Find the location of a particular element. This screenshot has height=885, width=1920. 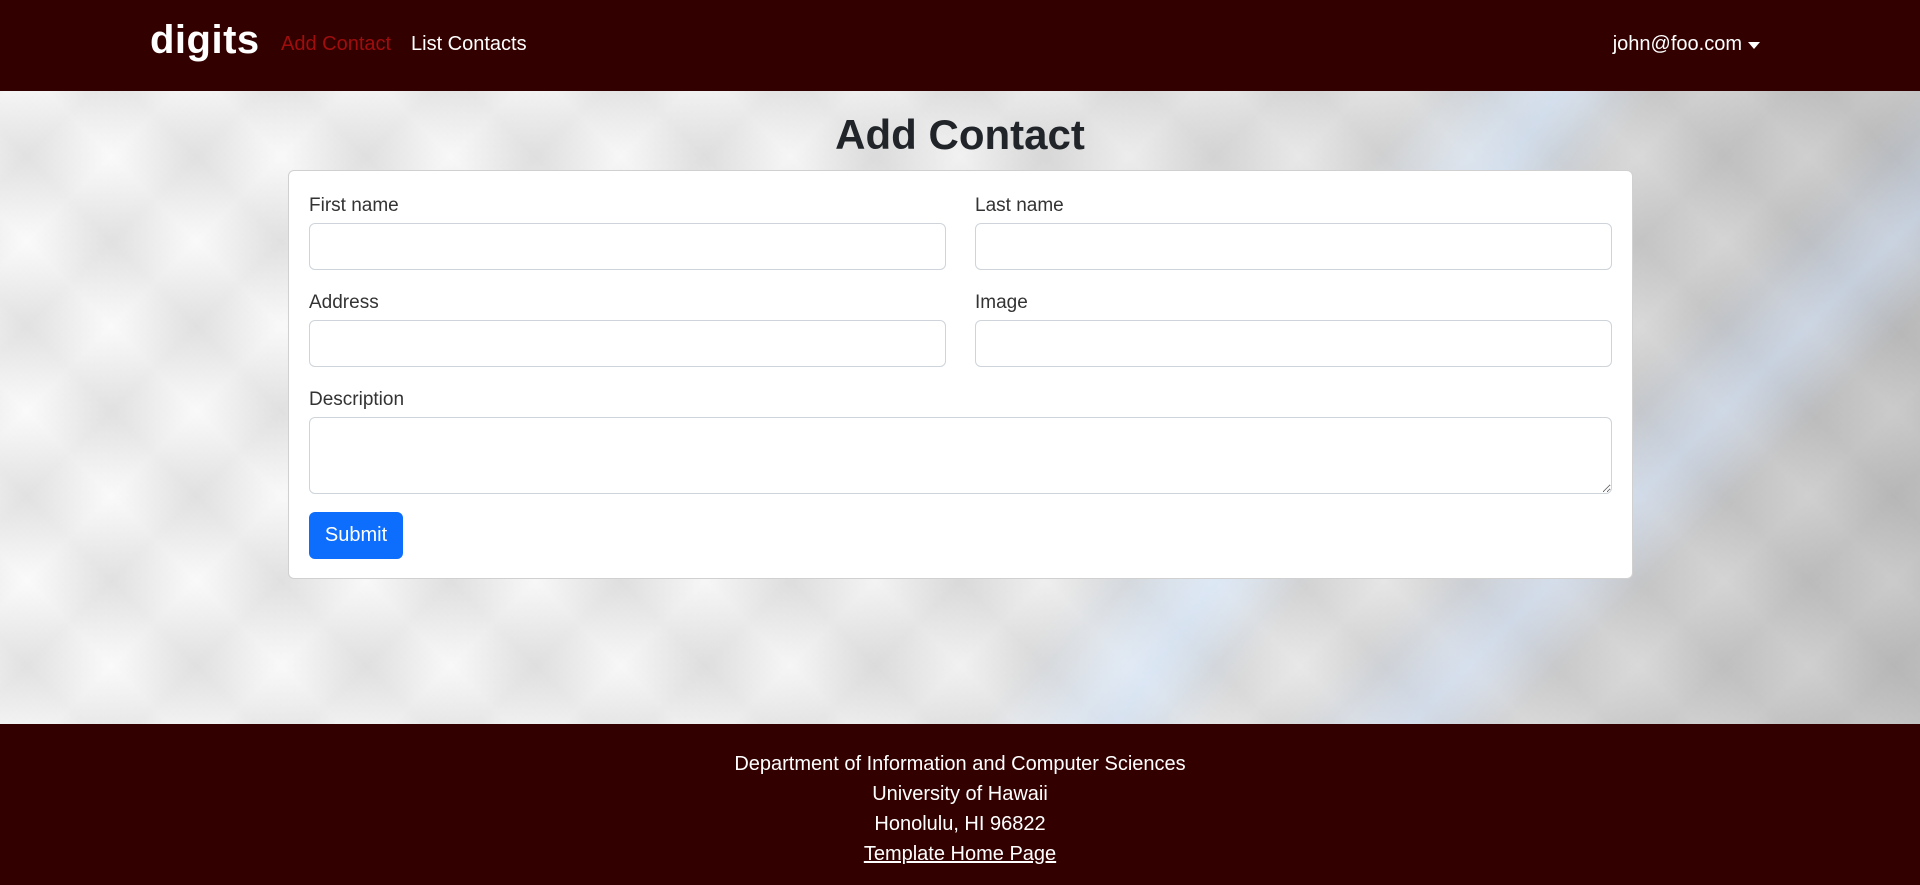

nav-link-add-contact: Add Contact is located at coordinates (336, 44).